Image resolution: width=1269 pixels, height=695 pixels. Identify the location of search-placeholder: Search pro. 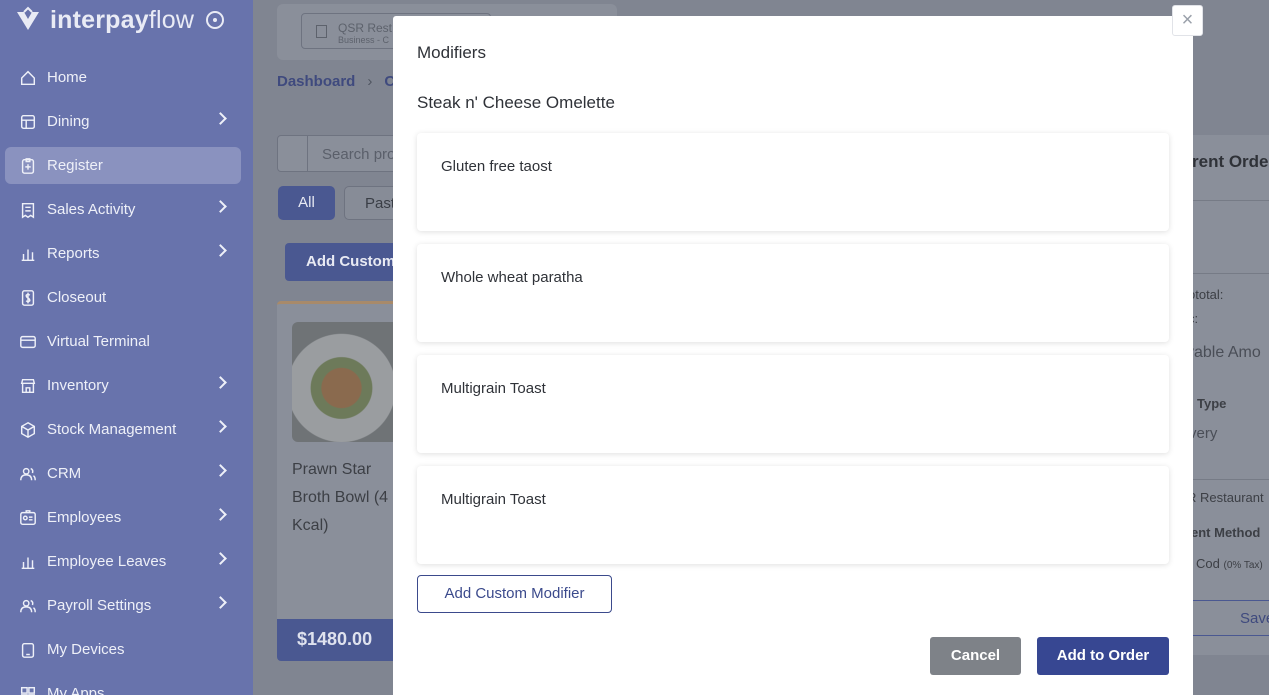
(359, 154).